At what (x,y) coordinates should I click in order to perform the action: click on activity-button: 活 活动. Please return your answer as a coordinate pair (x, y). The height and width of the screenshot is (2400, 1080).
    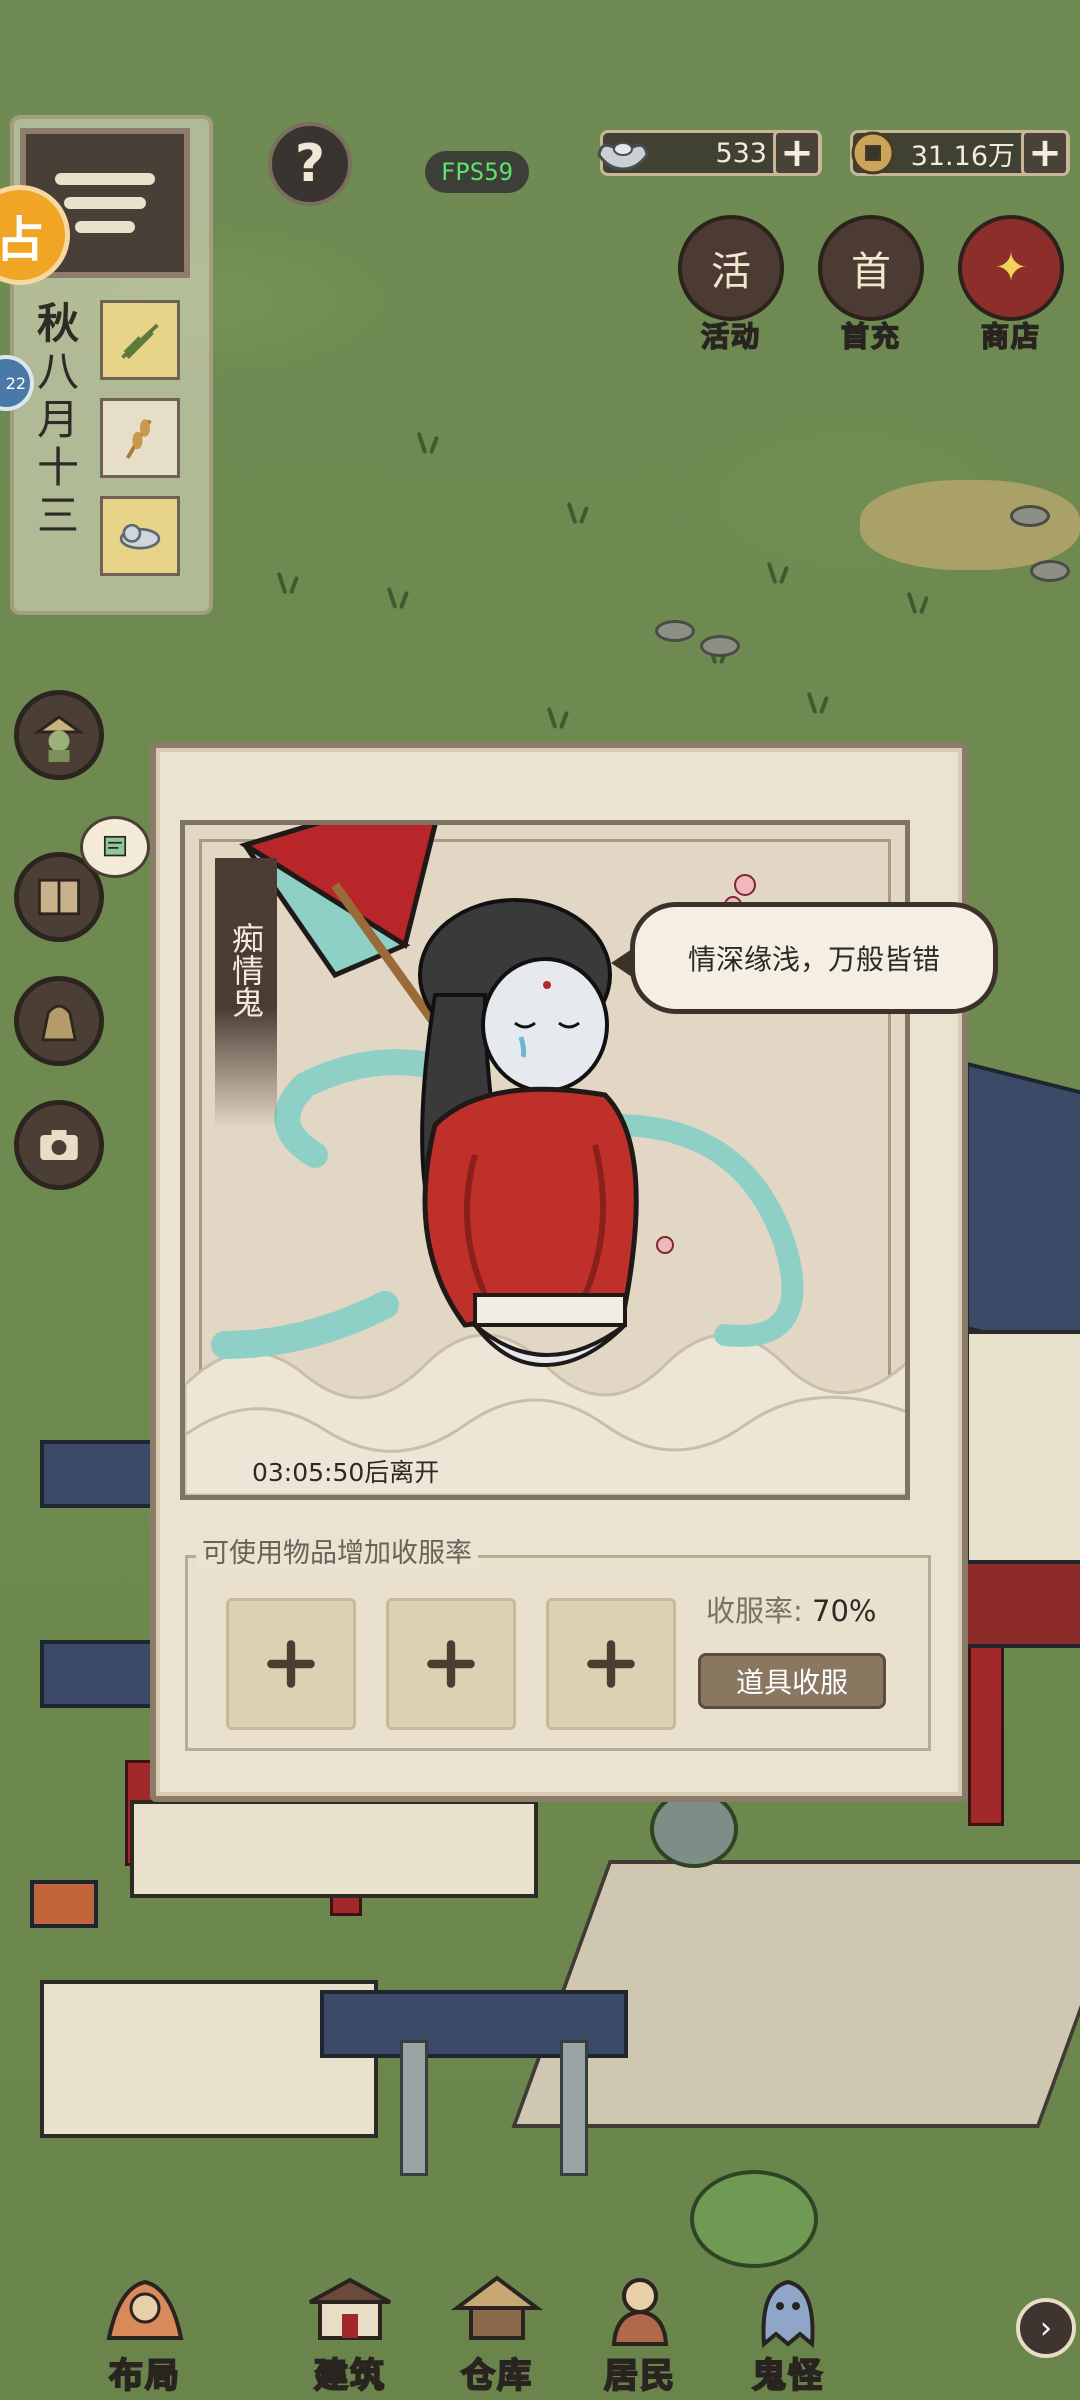
    Looking at the image, I should click on (731, 285).